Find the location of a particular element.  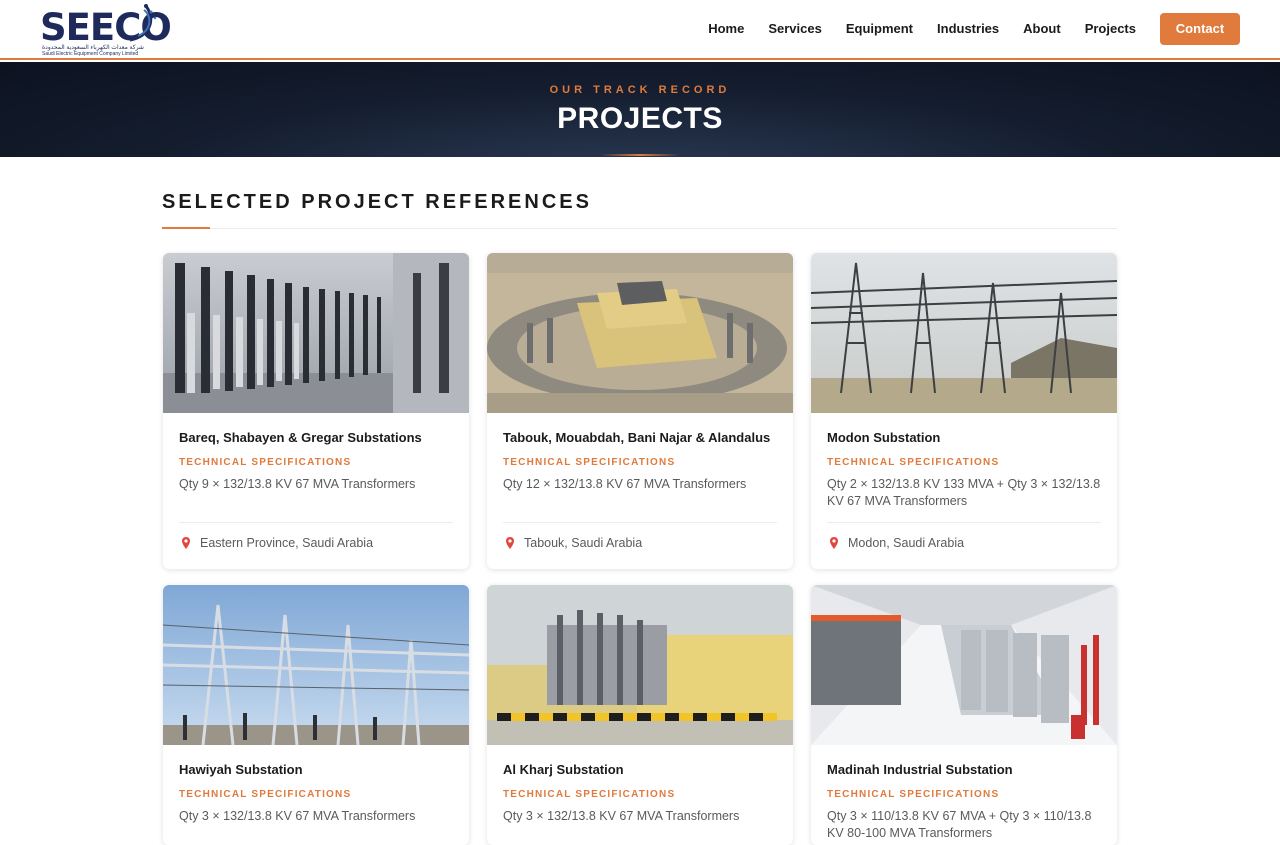

hero-eyebrow: OUR TRACK RECORD is located at coordinates (640, 90).